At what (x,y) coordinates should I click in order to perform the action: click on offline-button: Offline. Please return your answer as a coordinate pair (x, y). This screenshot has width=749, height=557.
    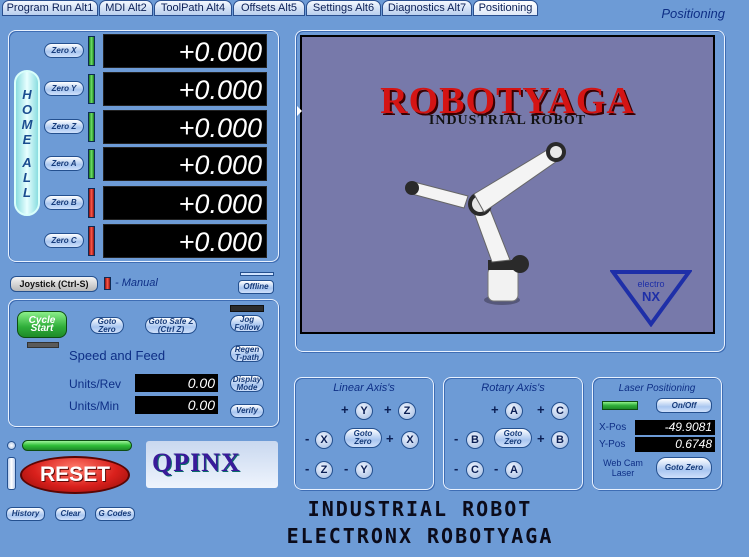
    Looking at the image, I should click on (256, 287).